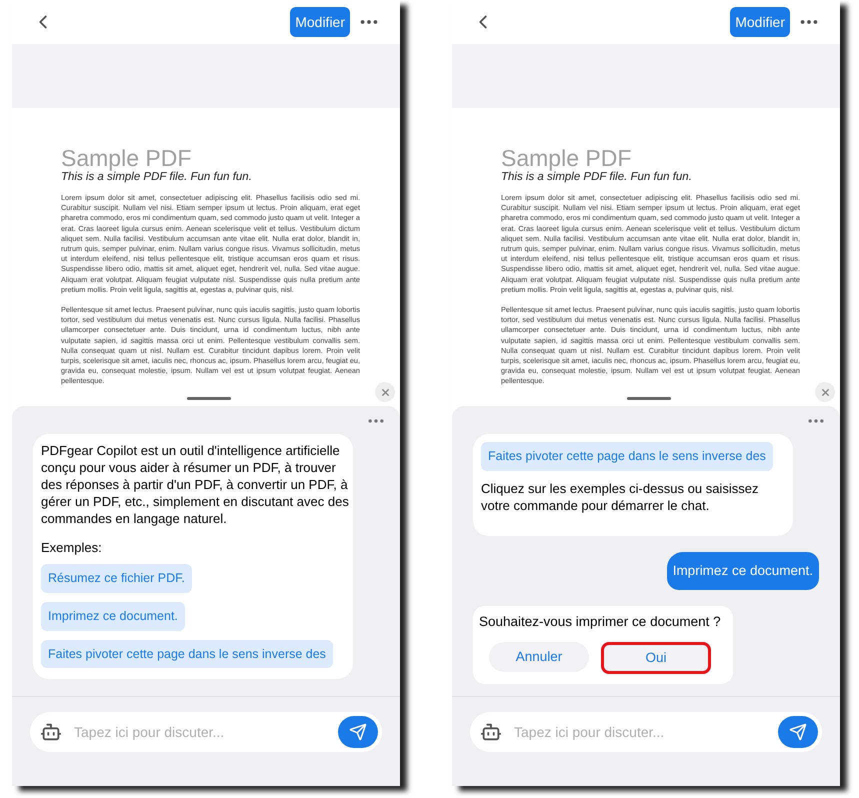 This screenshot has width=859, height=798. I want to click on example-chip: Imprimez ce document., so click(113, 616).